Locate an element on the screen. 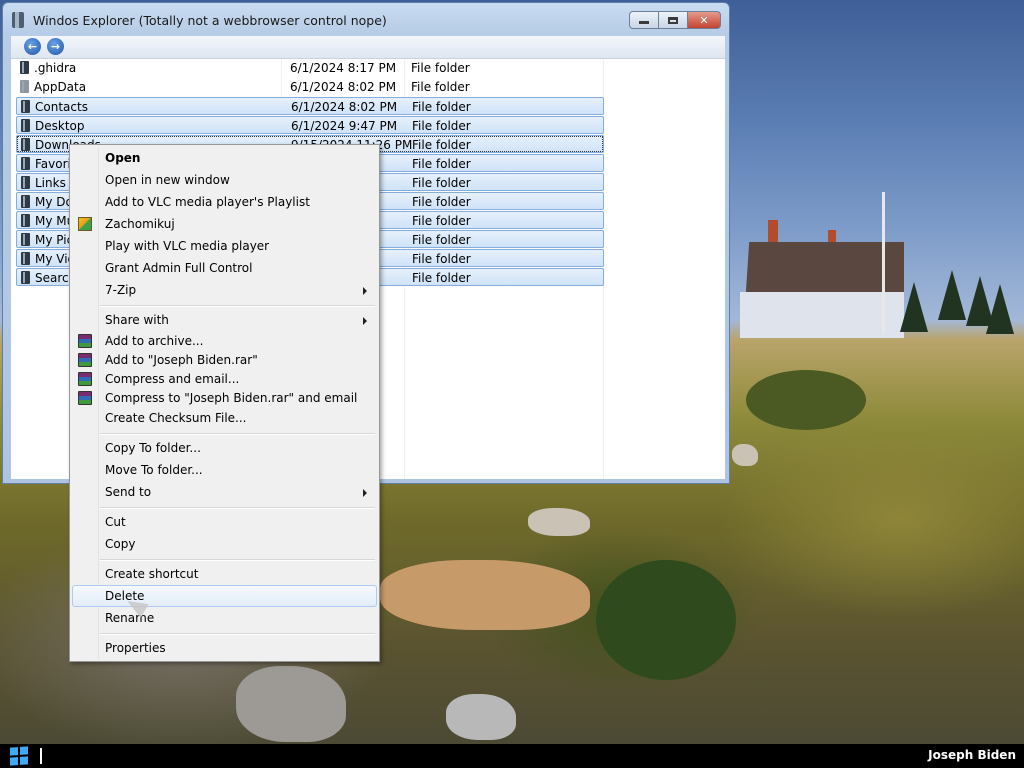 Image resolution: width=1024 pixels, height=768 pixels. menu-item-create-shortcut: Create shortcut is located at coordinates (224, 574).